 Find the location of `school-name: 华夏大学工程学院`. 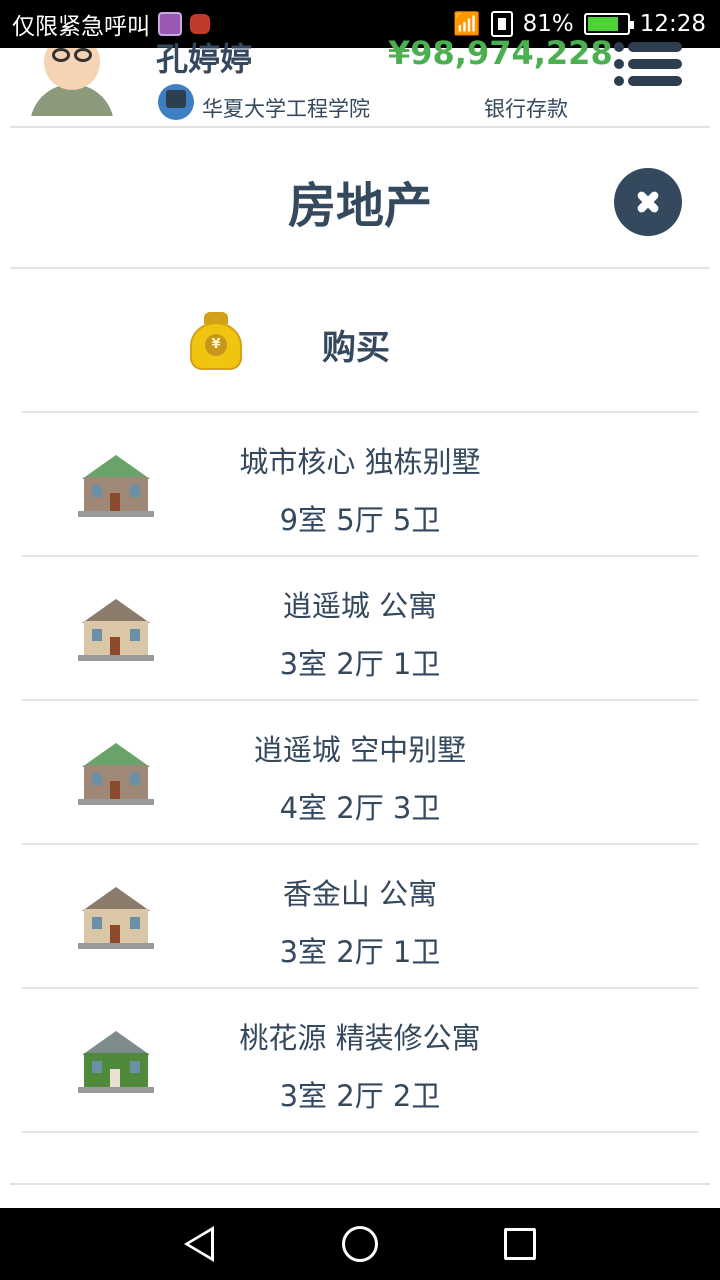

school-name: 华夏大学工程学院 is located at coordinates (286, 109).